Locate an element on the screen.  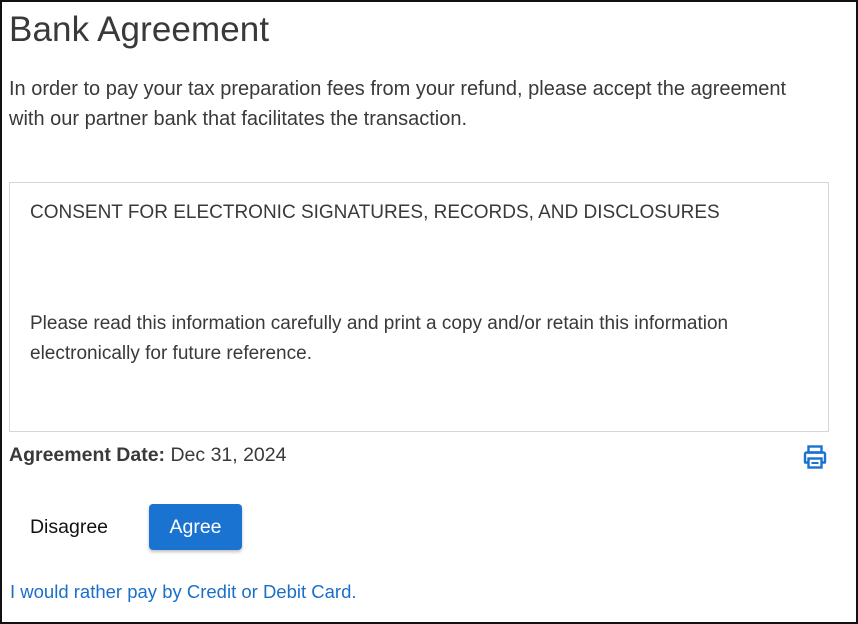
agreement-date-value: Dec 31, 2024 is located at coordinates (228, 455).